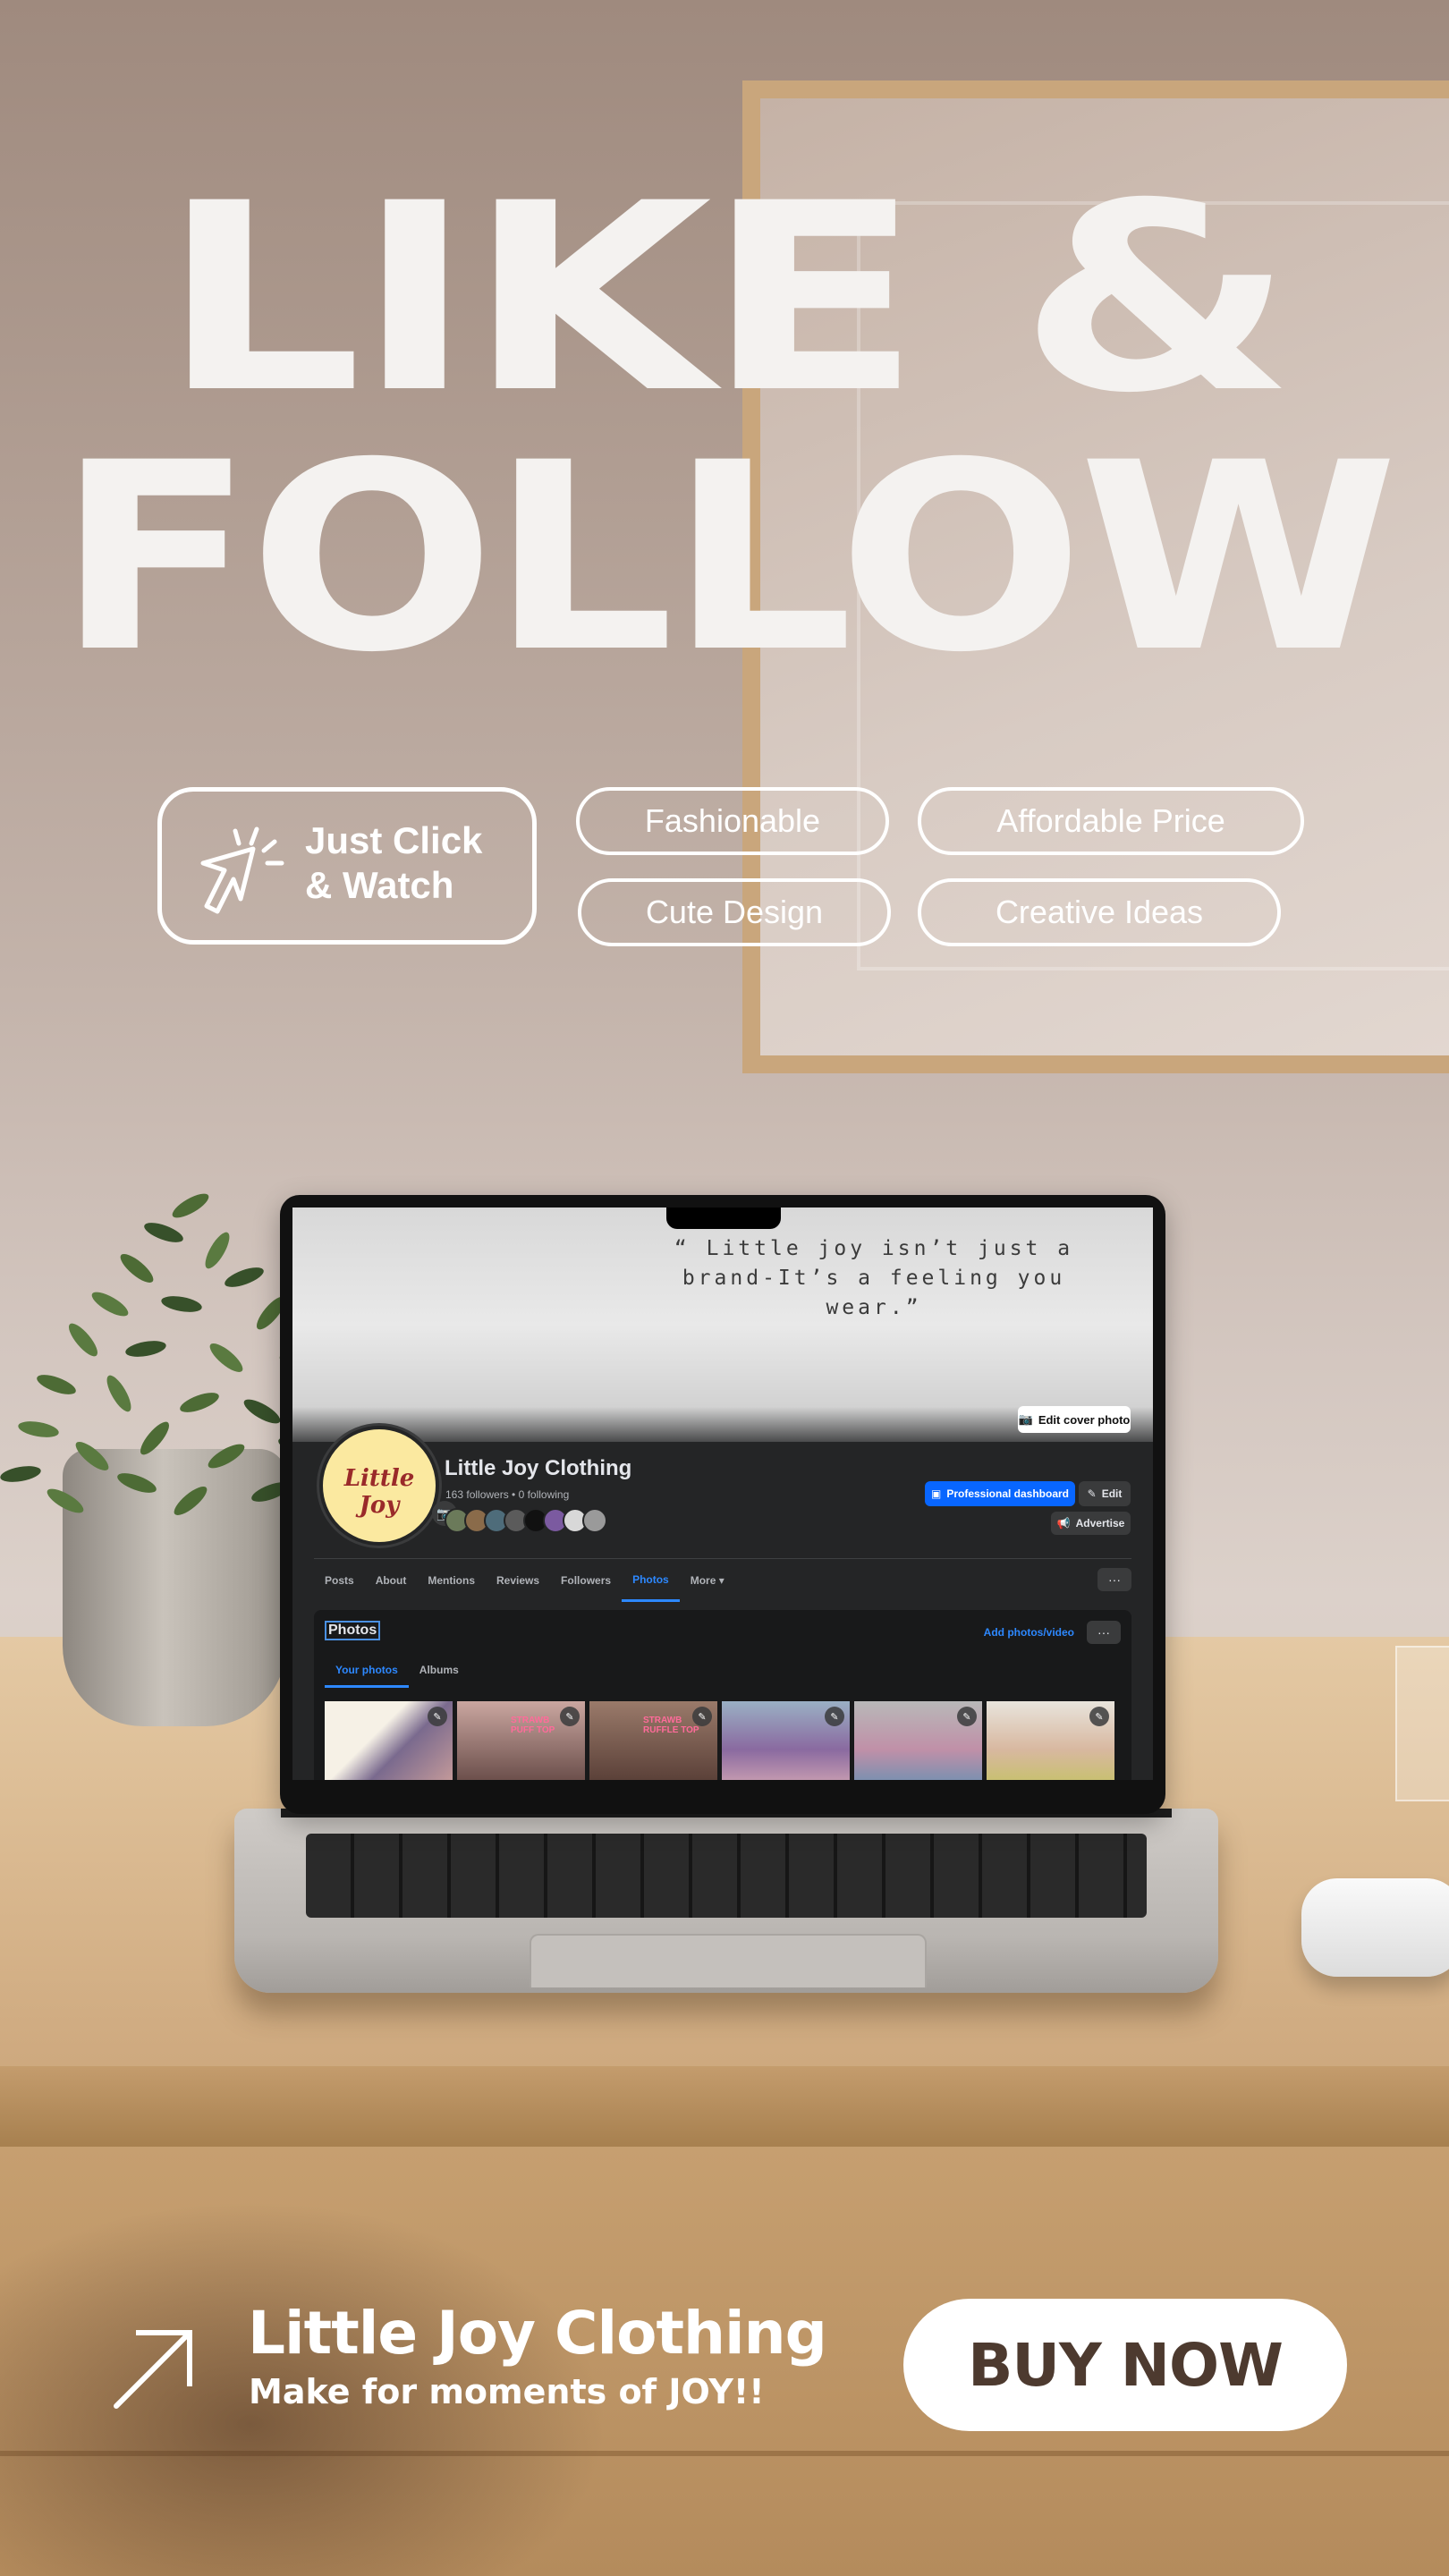  Describe the element at coordinates (353, 1630) in the screenshot. I see `photos-heading: Photos` at that location.